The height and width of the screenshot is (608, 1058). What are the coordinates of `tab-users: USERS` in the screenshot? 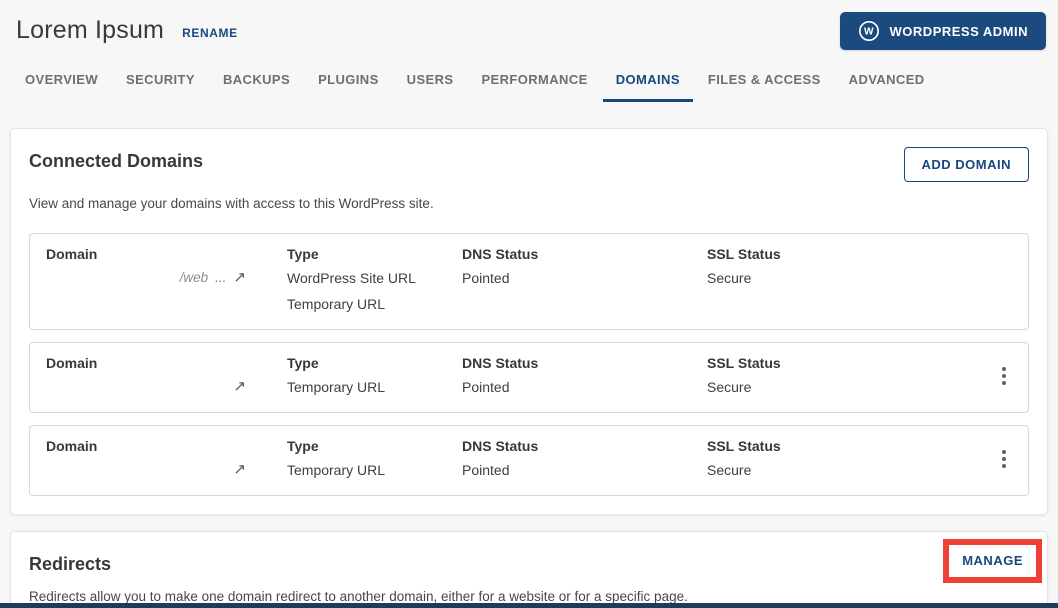 It's located at (430, 87).